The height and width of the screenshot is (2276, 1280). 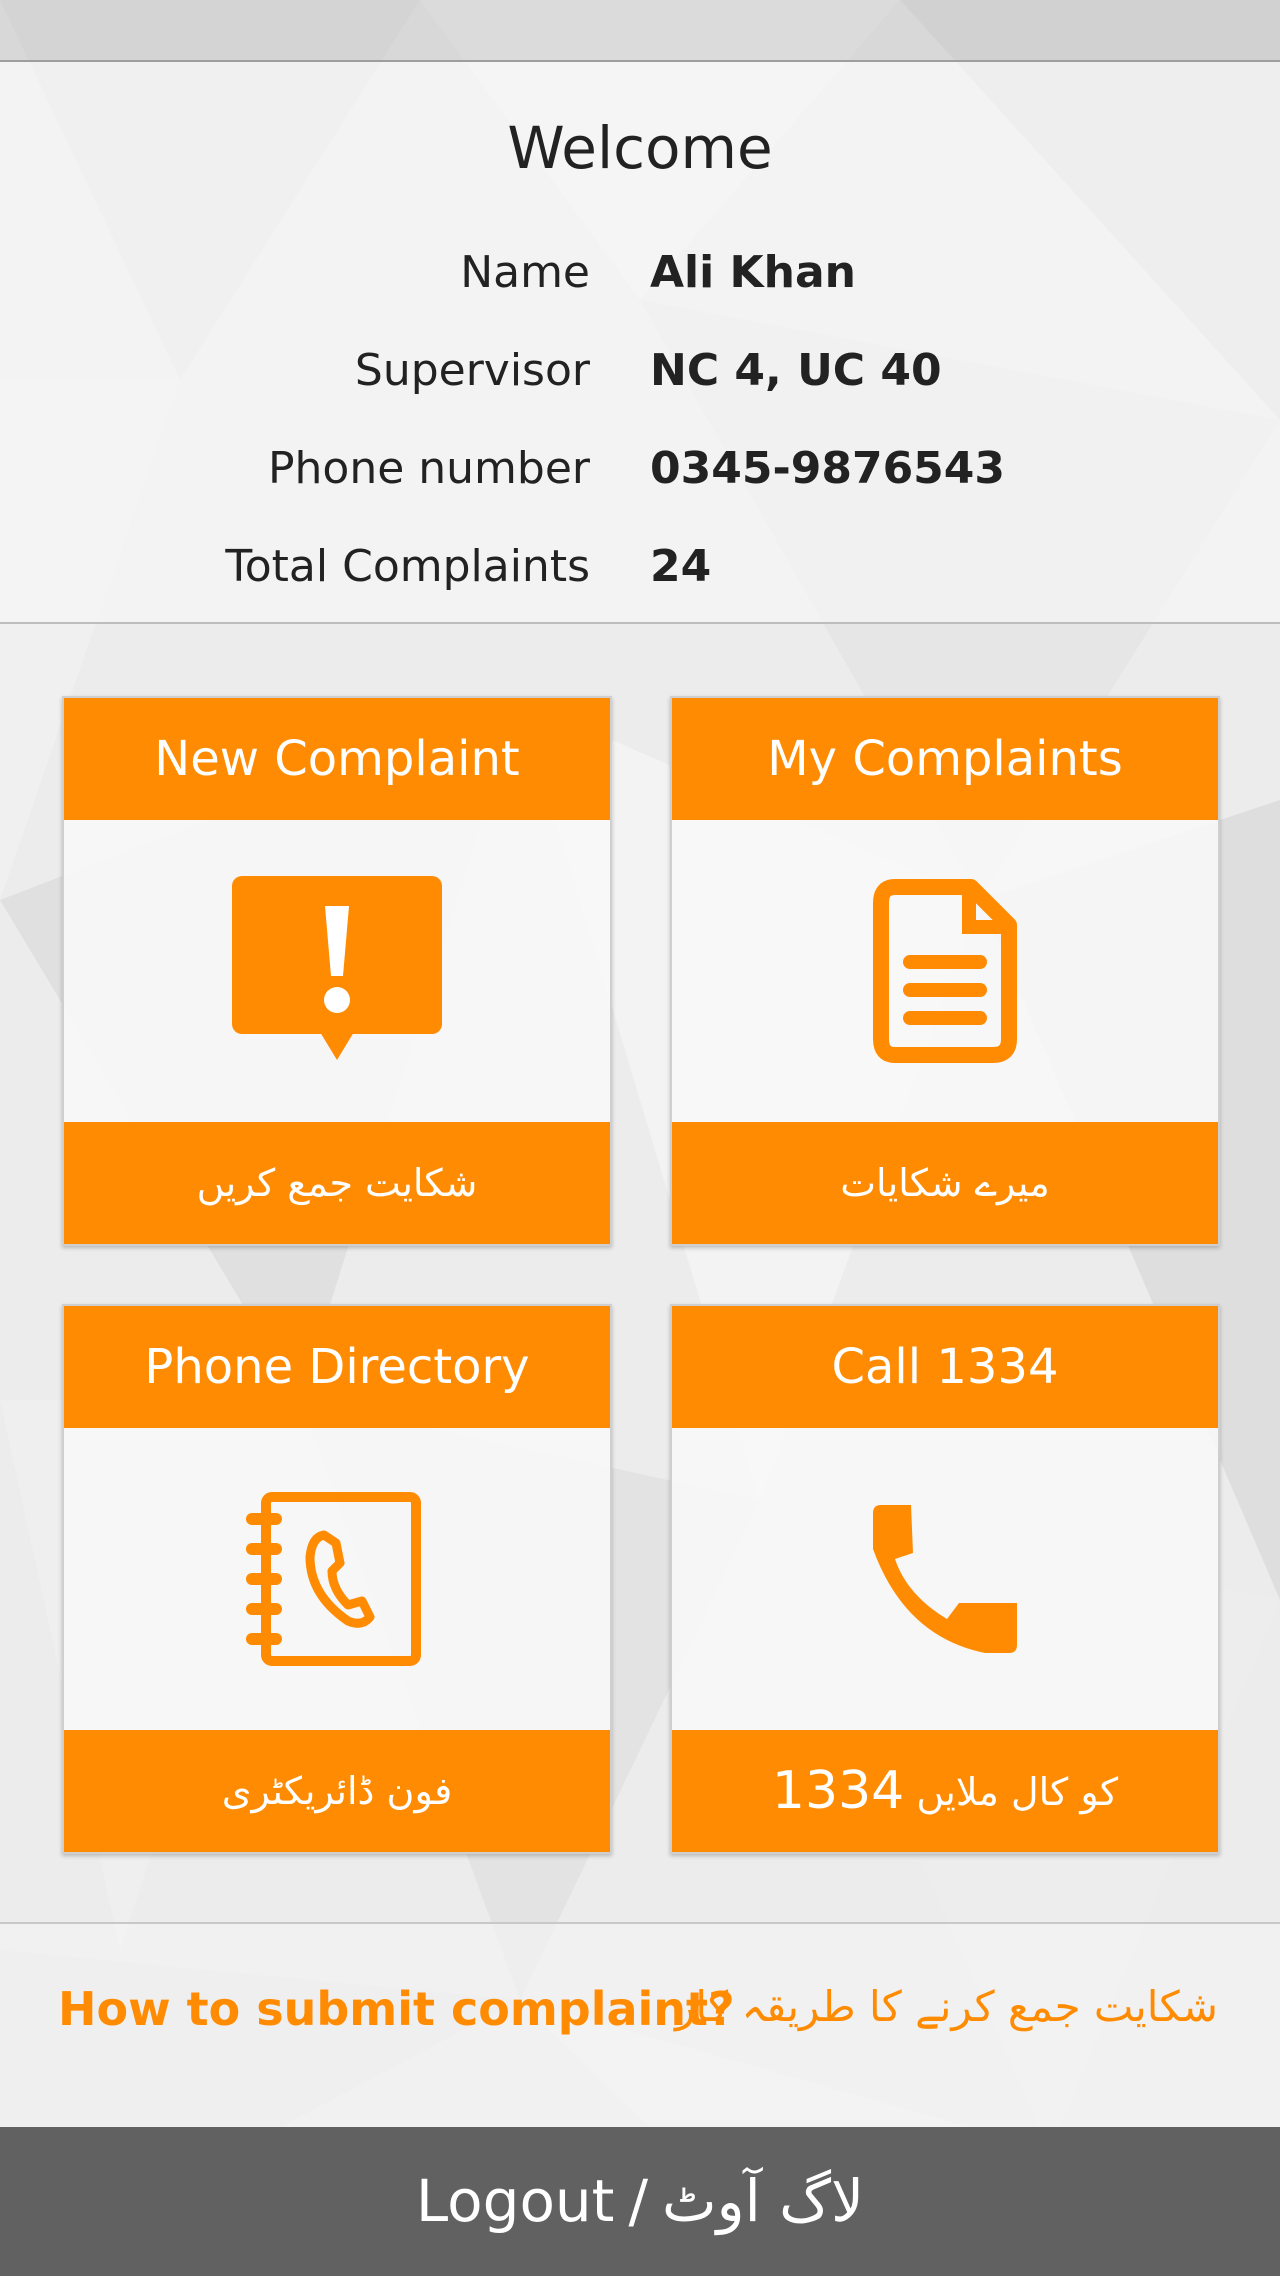 I want to click on call-1334-tile: Call 1334 کو کال ملایں 1334, so click(x=945, y=1579).